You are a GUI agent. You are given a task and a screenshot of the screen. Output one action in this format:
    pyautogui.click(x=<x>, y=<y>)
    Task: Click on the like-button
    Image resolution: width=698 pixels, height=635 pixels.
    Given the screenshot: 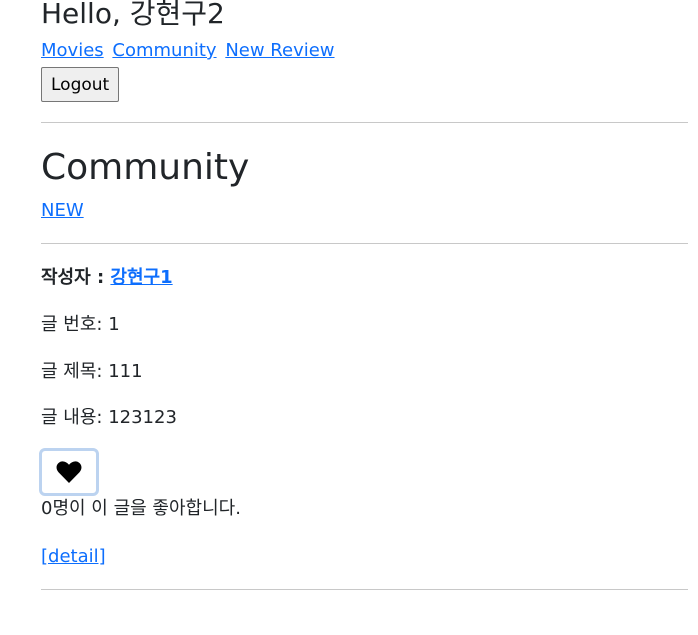 What is the action you would take?
    pyautogui.click(x=69, y=472)
    